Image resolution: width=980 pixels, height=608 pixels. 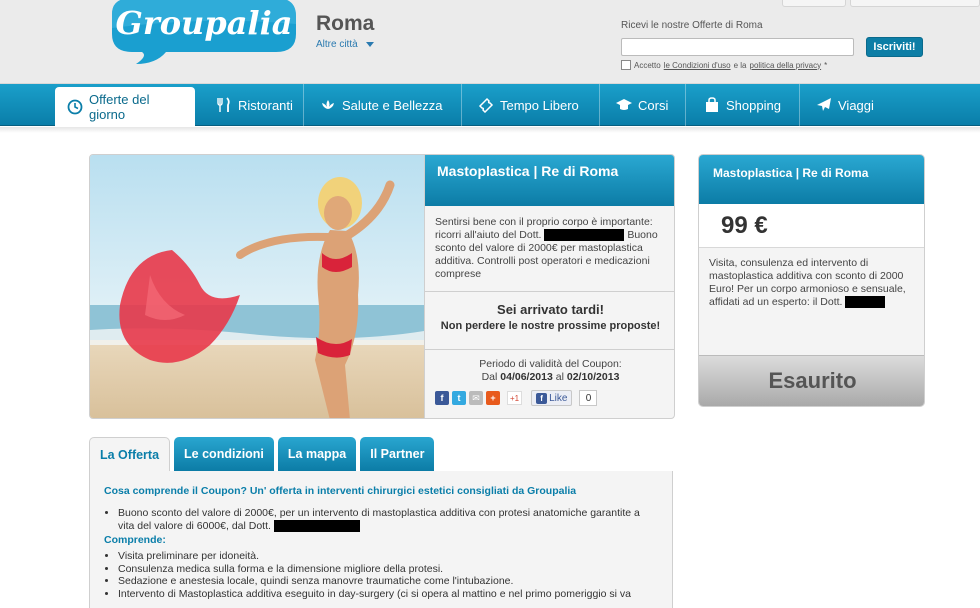 What do you see at coordinates (894, 47) in the screenshot?
I see `subscribe-button: Iscriviti!` at bounding box center [894, 47].